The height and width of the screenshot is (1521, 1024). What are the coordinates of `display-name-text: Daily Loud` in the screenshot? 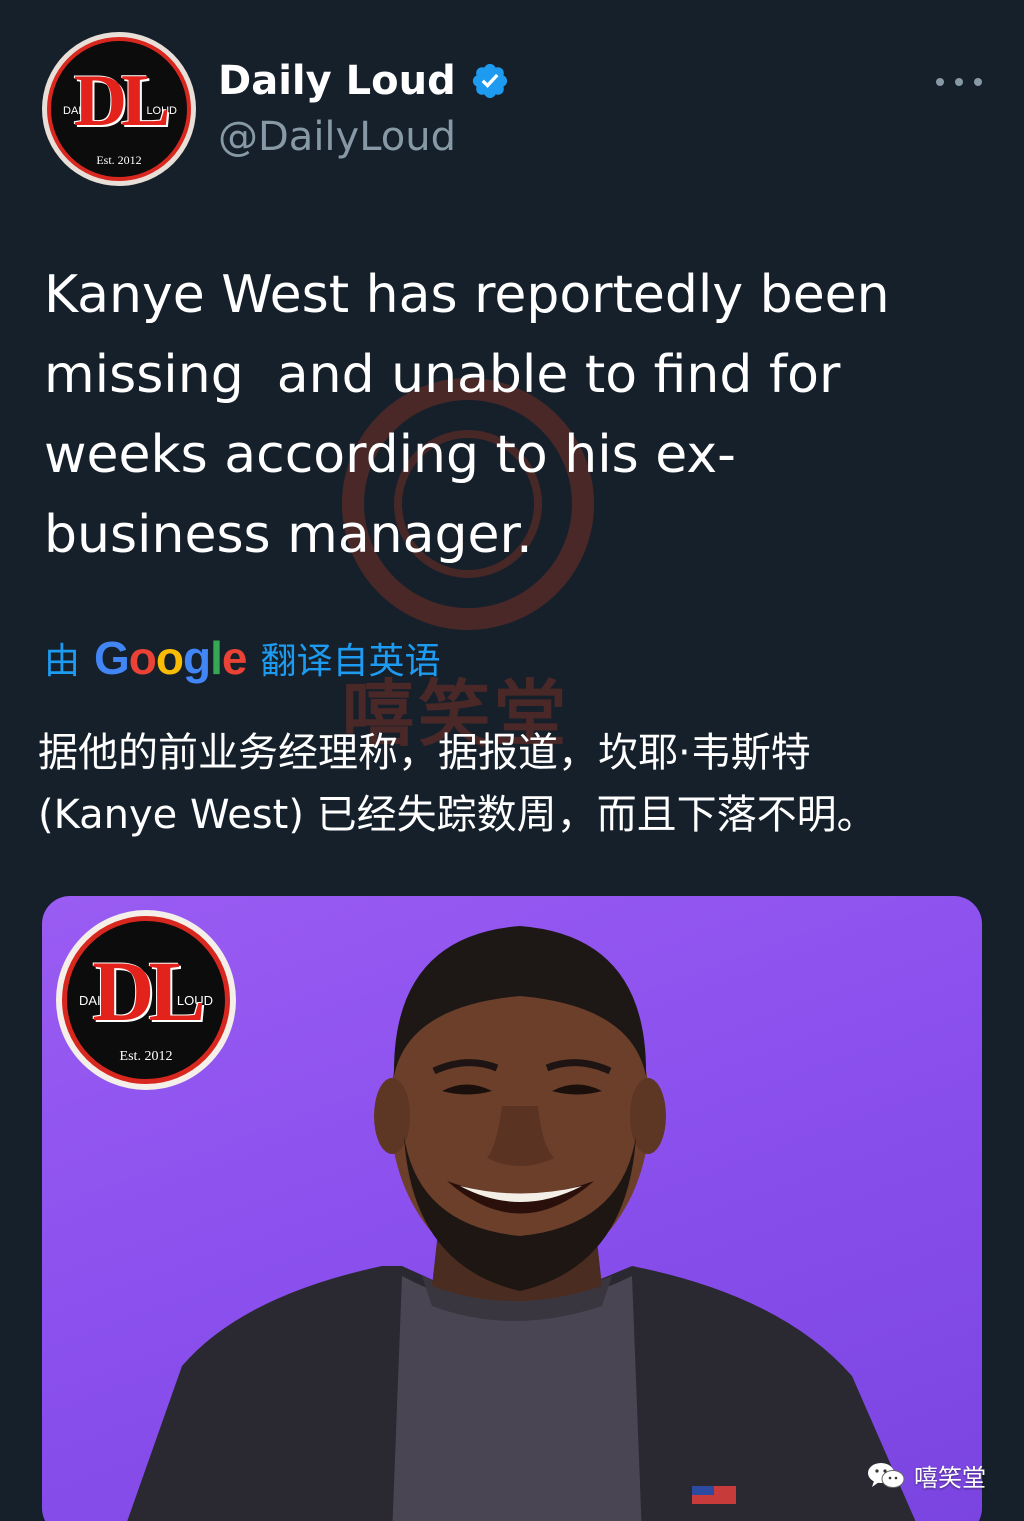 It's located at (337, 81).